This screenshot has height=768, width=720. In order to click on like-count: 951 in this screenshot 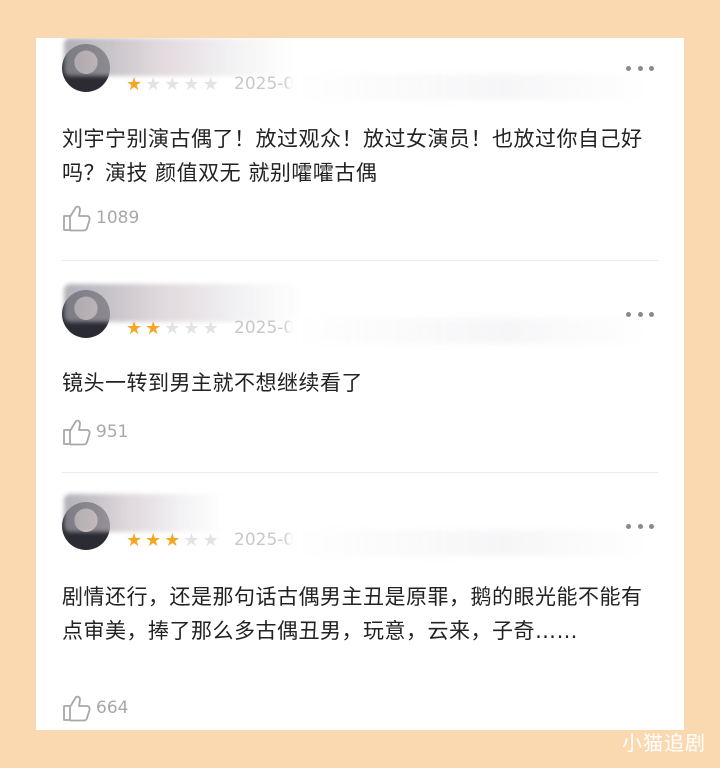, I will do `click(112, 432)`.